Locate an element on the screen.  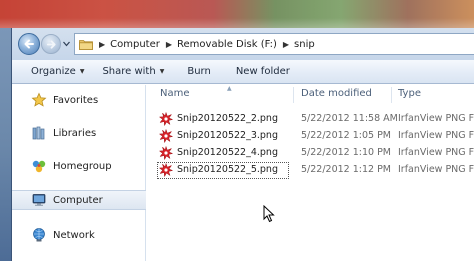
address-row: ▶ Computer ▶ Removable Disk (F:) ▶ snip is located at coordinates (243, 44).